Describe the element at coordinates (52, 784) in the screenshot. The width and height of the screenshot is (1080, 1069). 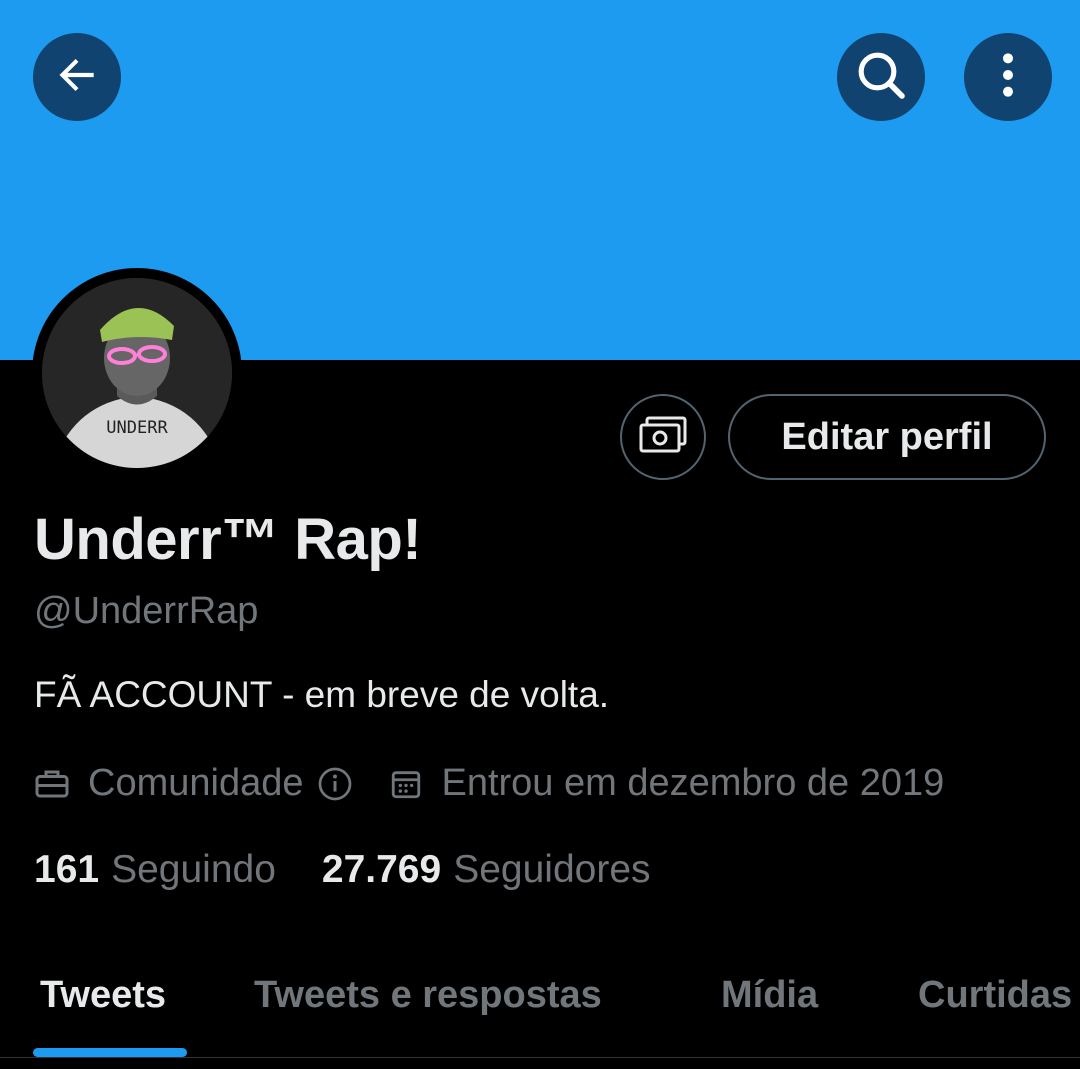
I see `briefcase-icon` at that location.